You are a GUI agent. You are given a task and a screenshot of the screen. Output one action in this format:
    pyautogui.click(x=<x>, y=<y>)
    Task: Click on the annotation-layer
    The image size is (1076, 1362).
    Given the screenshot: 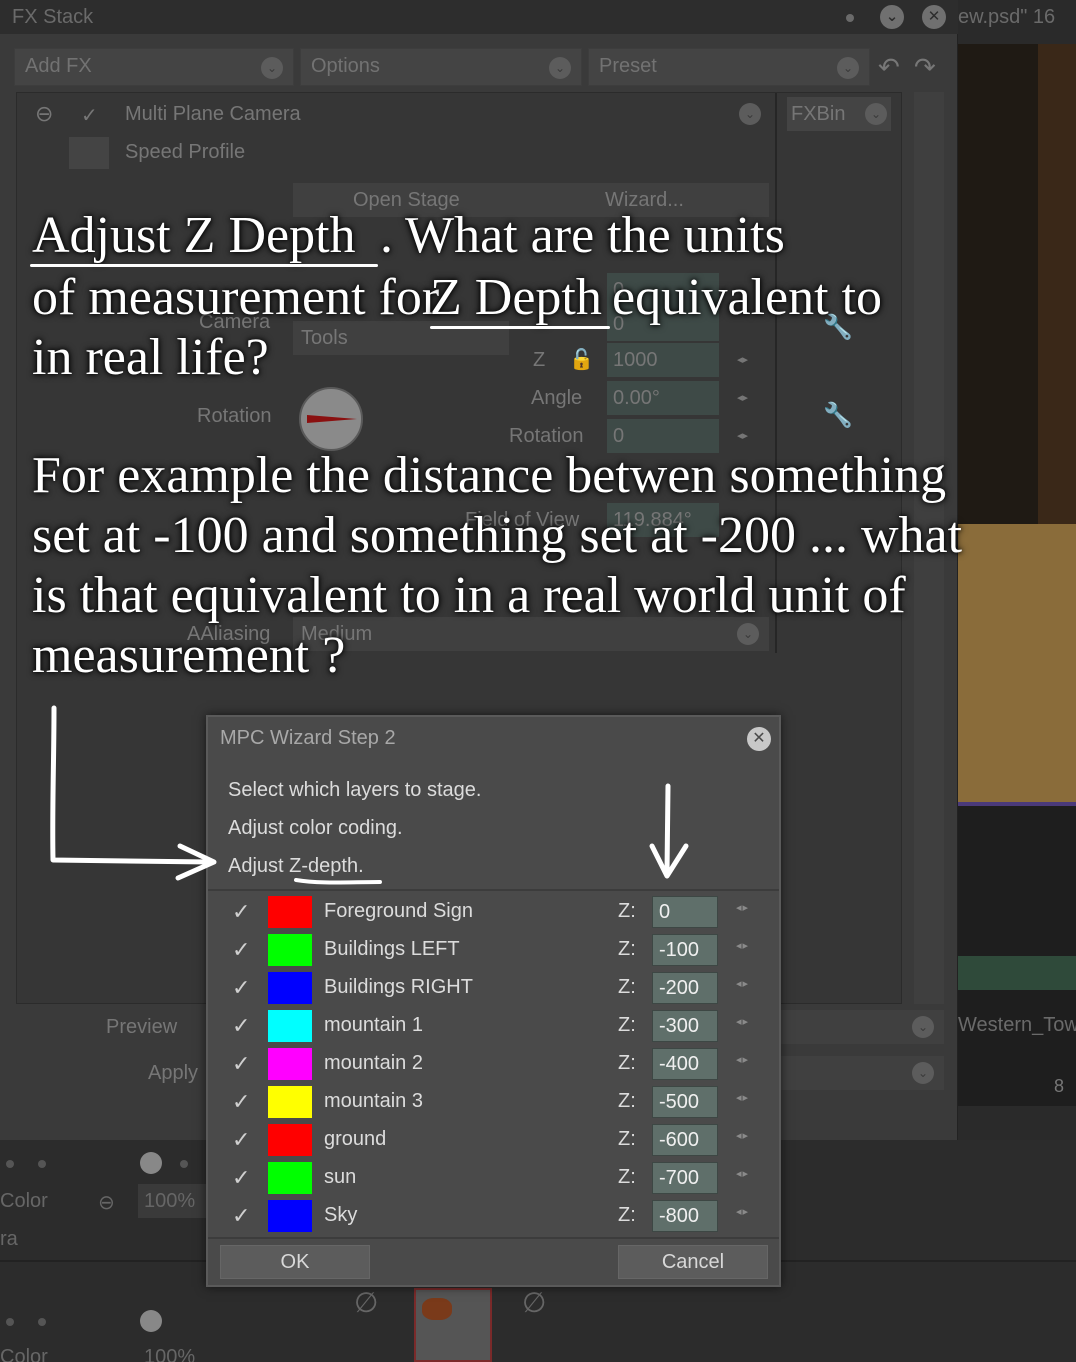 What is the action you would take?
    pyautogui.click(x=369, y=795)
    